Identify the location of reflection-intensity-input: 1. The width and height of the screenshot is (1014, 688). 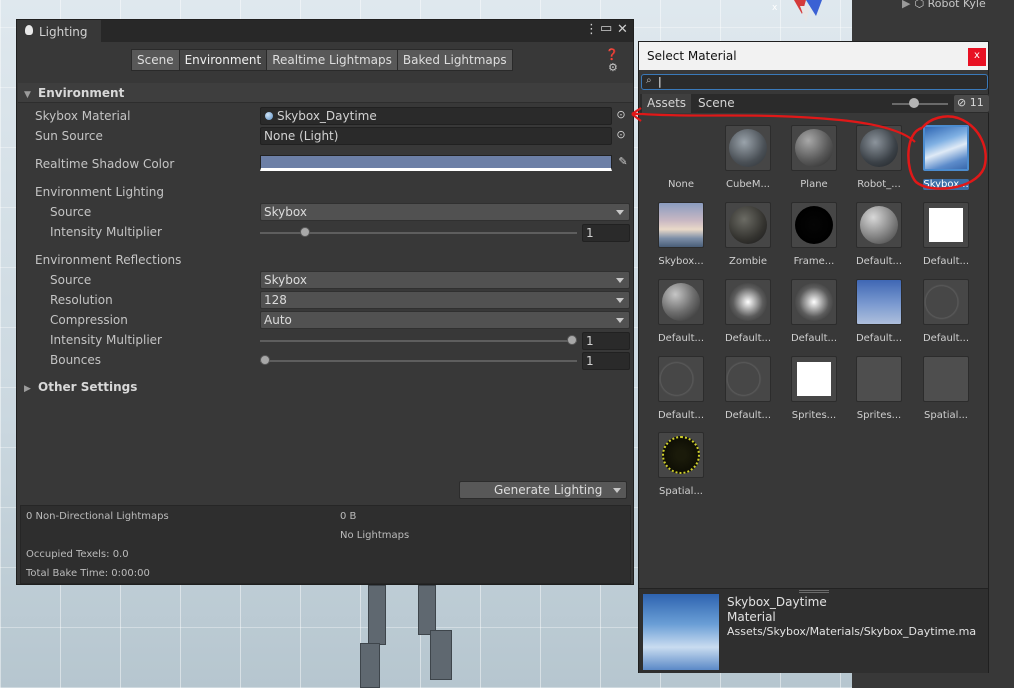
(606, 341).